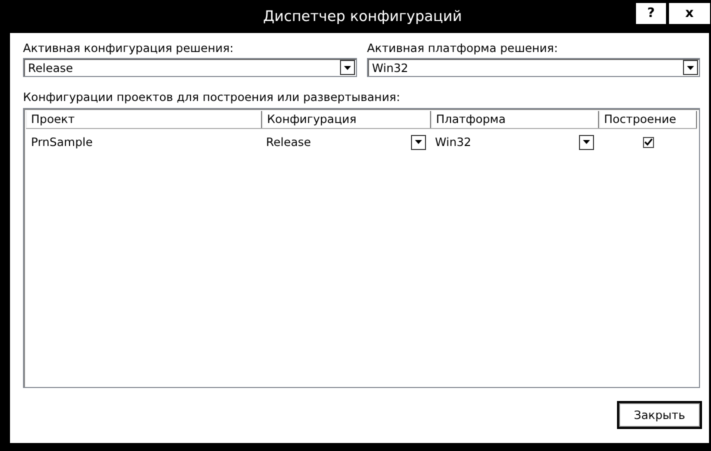  Describe the element at coordinates (689, 13) in the screenshot. I see `close-button: x` at that location.